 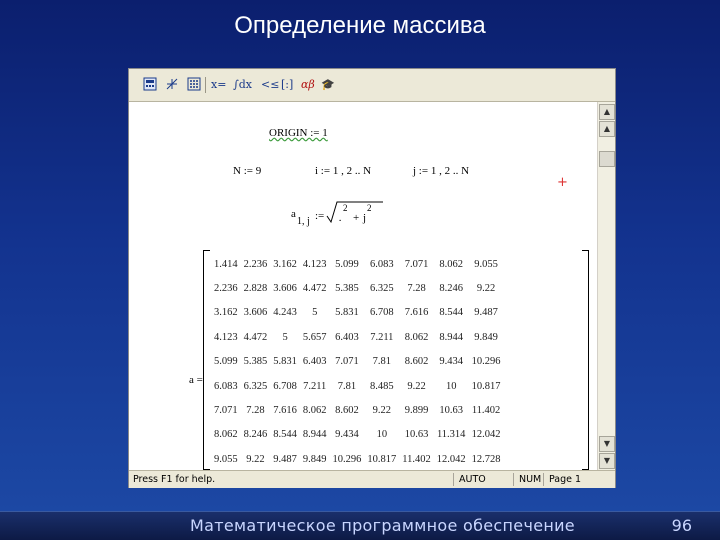 What do you see at coordinates (328, 85) in the screenshot?
I see `symbolic-icon: 🎓` at bounding box center [328, 85].